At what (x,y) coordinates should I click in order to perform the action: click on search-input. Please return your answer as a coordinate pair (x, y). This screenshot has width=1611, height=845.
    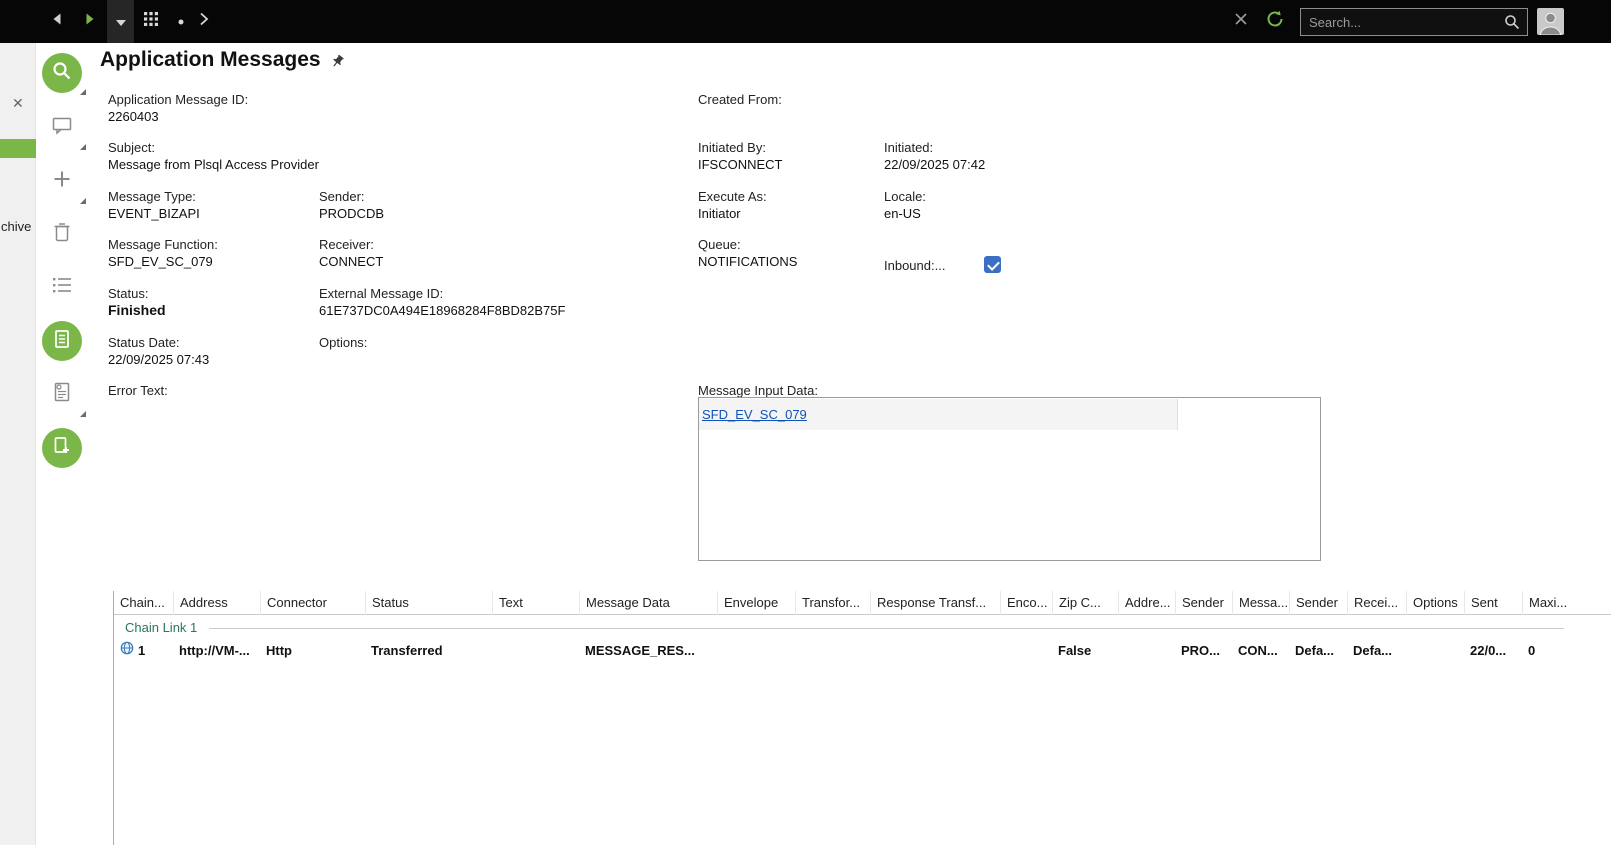
    Looking at the image, I should click on (1414, 22).